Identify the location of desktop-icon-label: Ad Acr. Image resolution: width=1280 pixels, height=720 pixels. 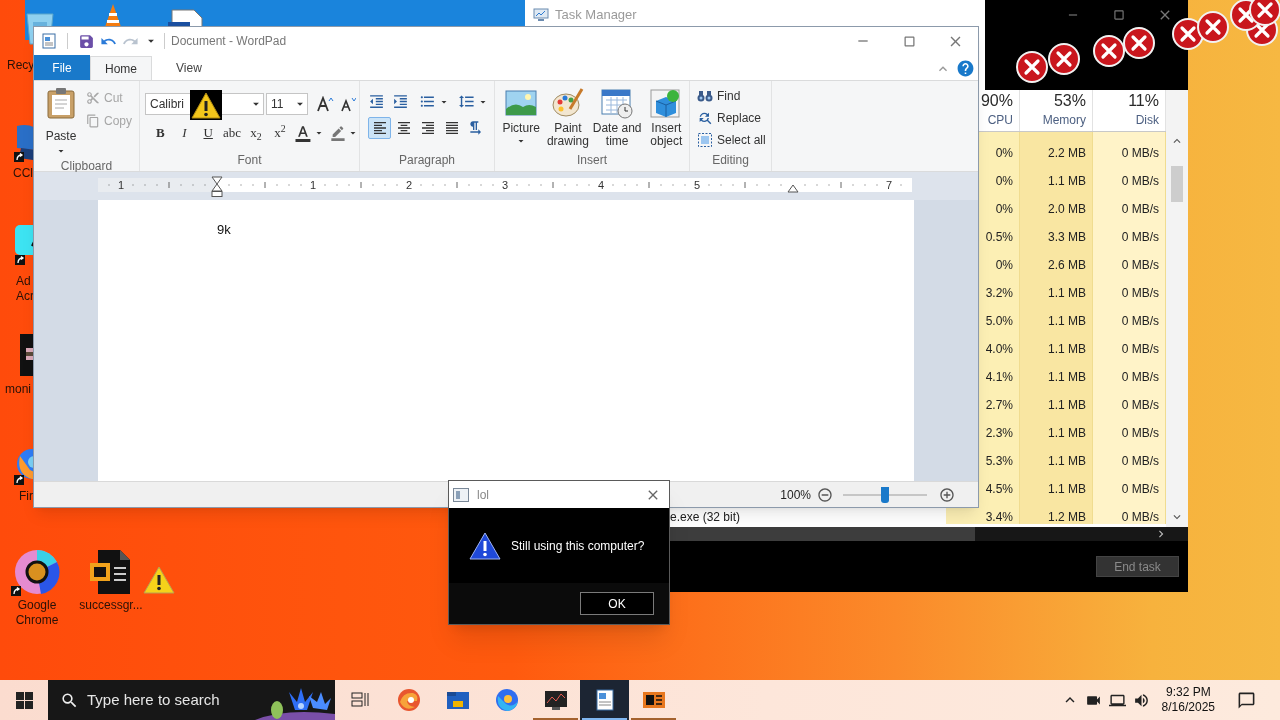
(25, 289).